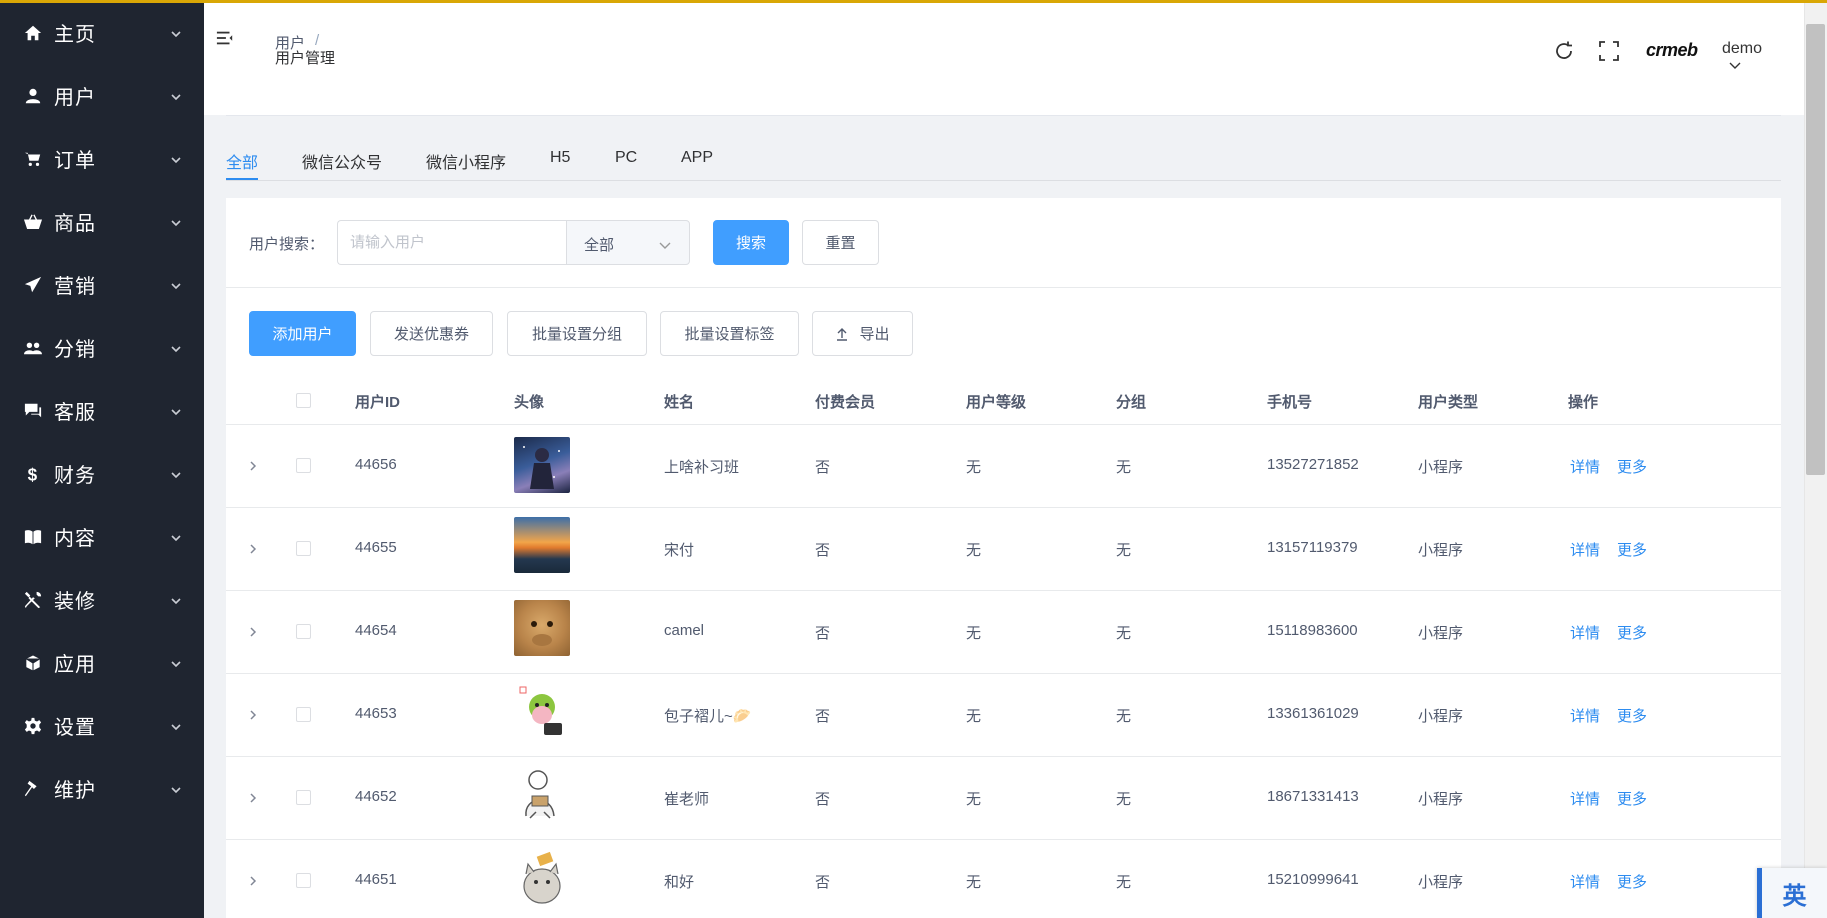  What do you see at coordinates (874, 334) in the screenshot?
I see `export-label: 导出` at bounding box center [874, 334].